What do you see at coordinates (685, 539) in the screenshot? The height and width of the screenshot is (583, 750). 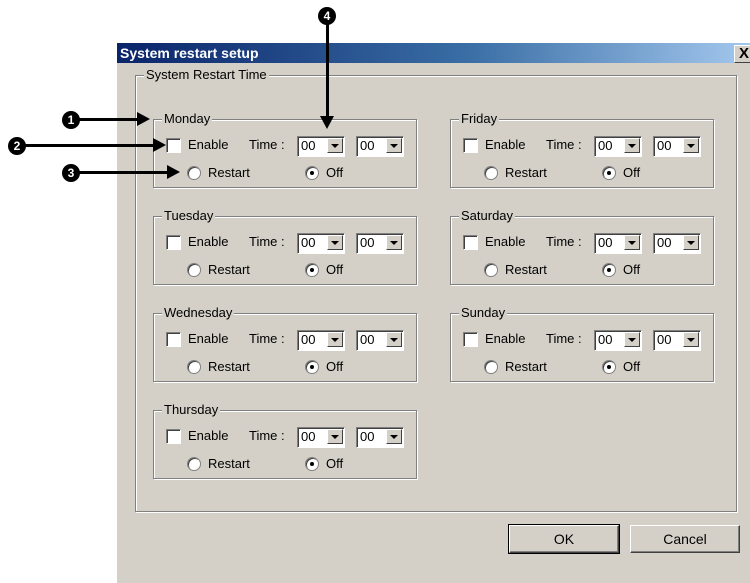 I see `cancel-button: Cancel` at bounding box center [685, 539].